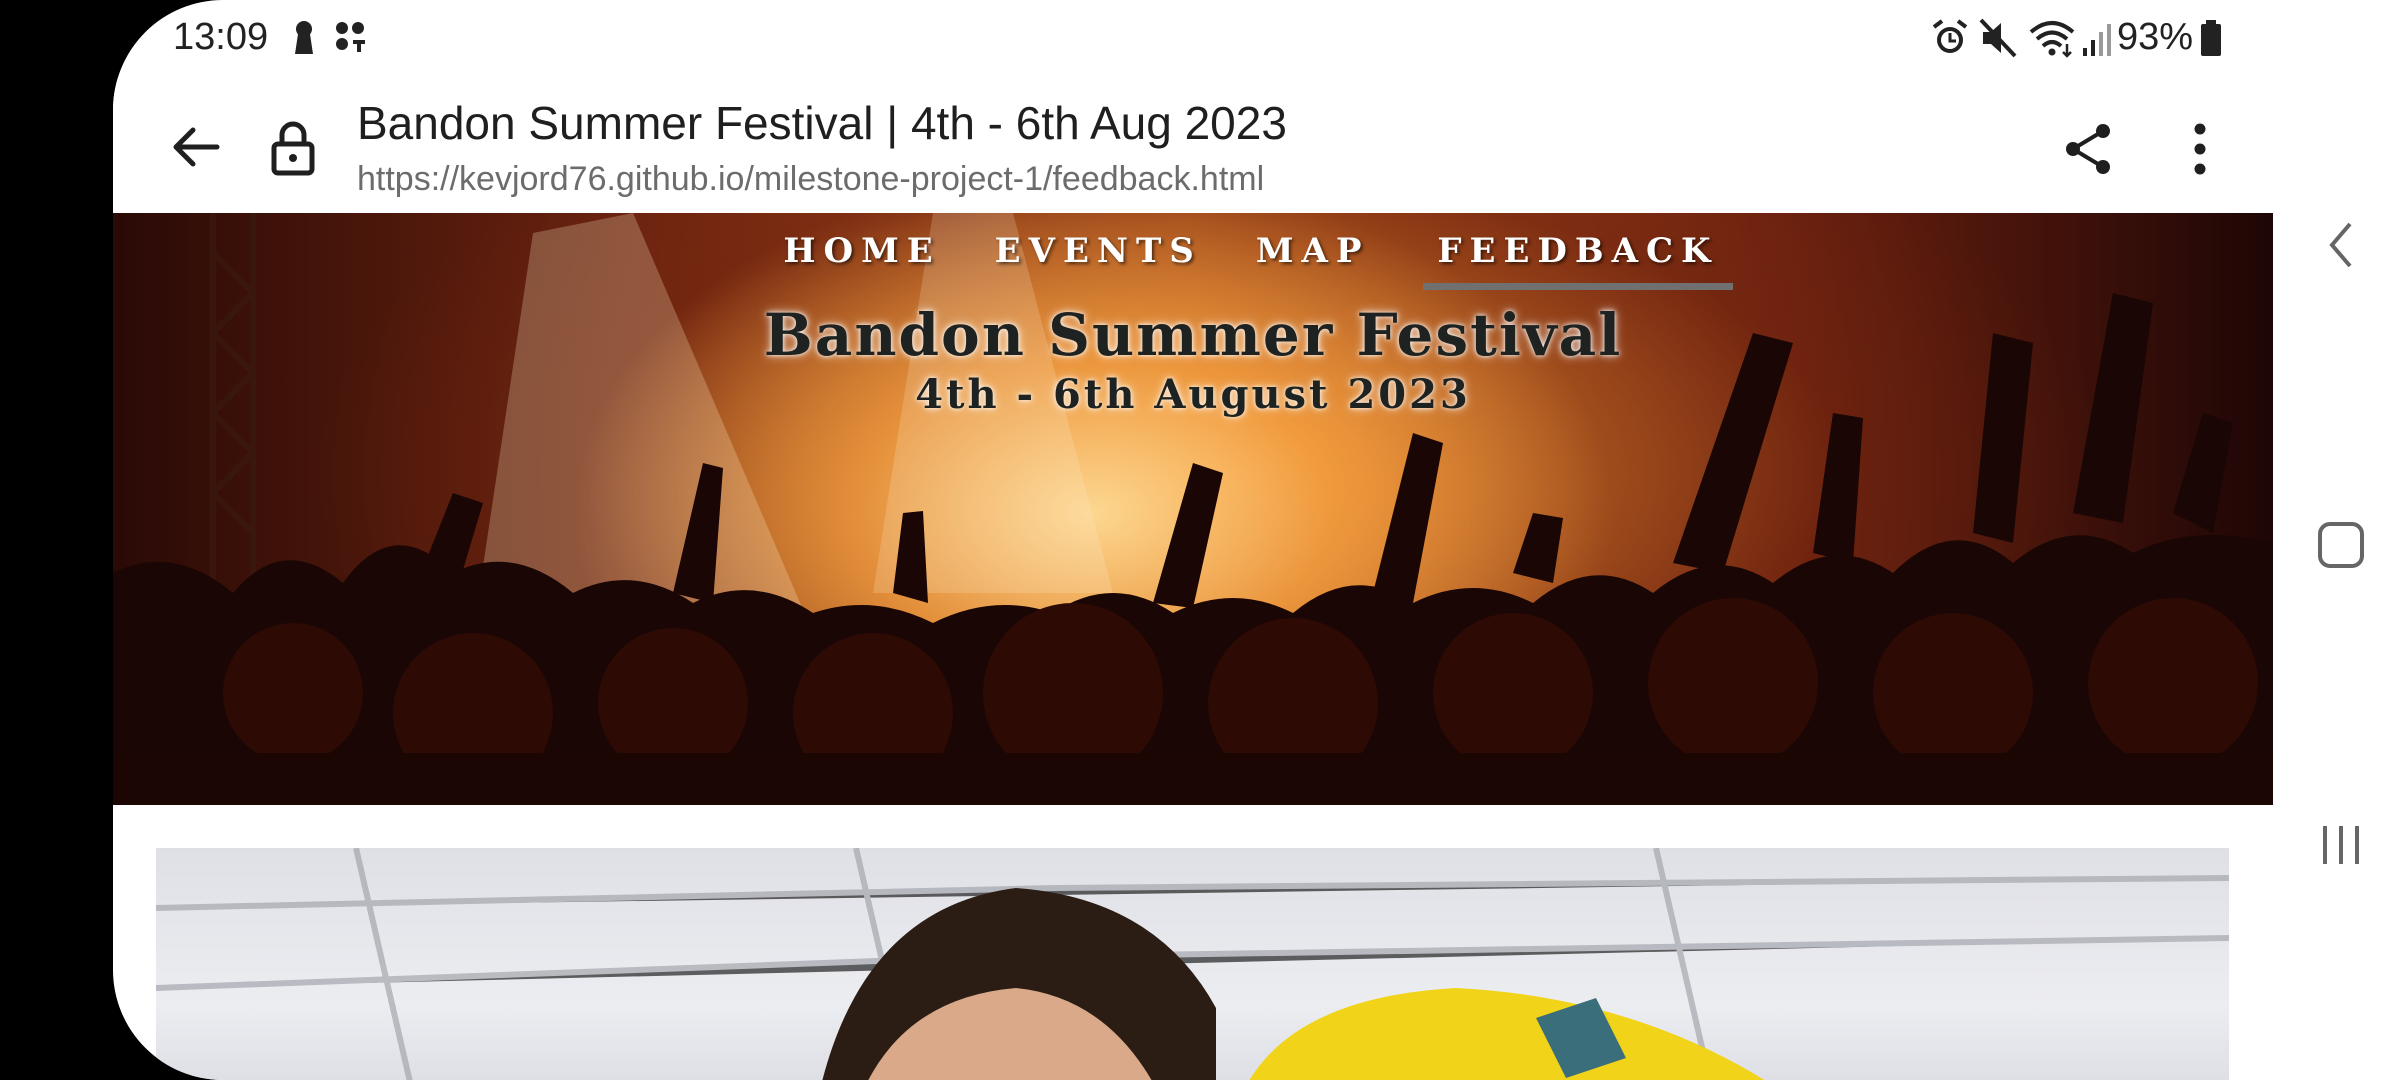  Describe the element at coordinates (304, 40) in the screenshot. I see `keyhole-icon` at that location.